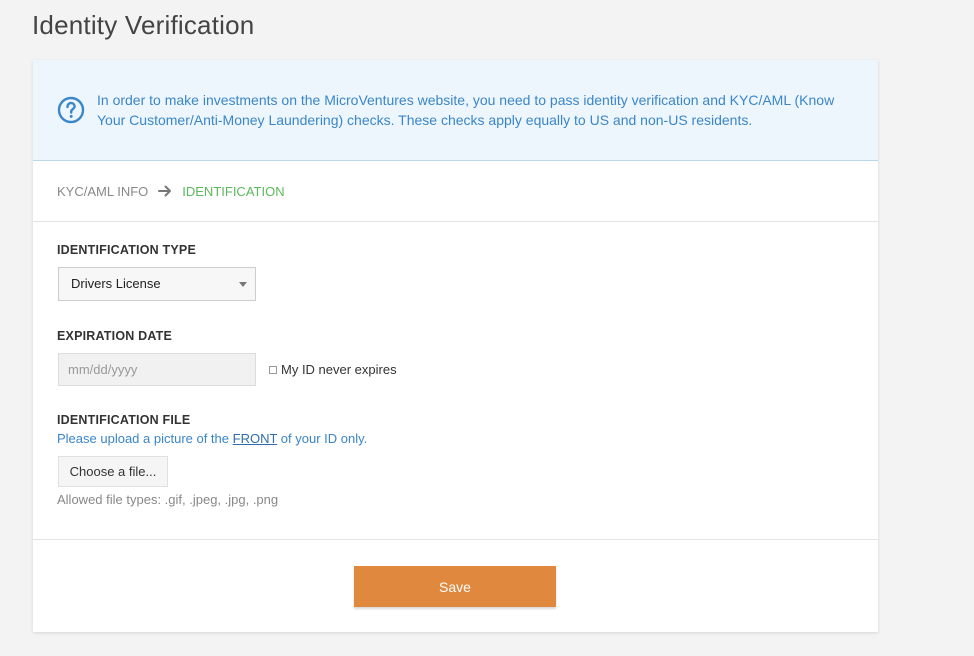  I want to click on save-button: Save, so click(455, 586).